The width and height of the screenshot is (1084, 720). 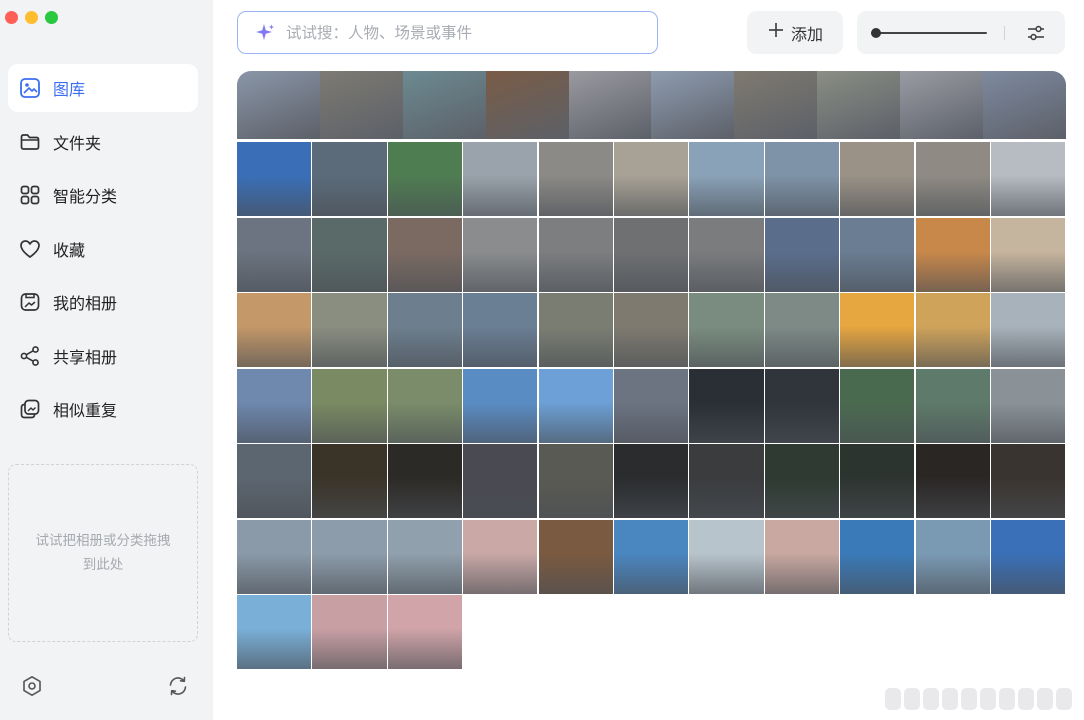 What do you see at coordinates (456, 32) in the screenshot?
I see `search-input` at bounding box center [456, 32].